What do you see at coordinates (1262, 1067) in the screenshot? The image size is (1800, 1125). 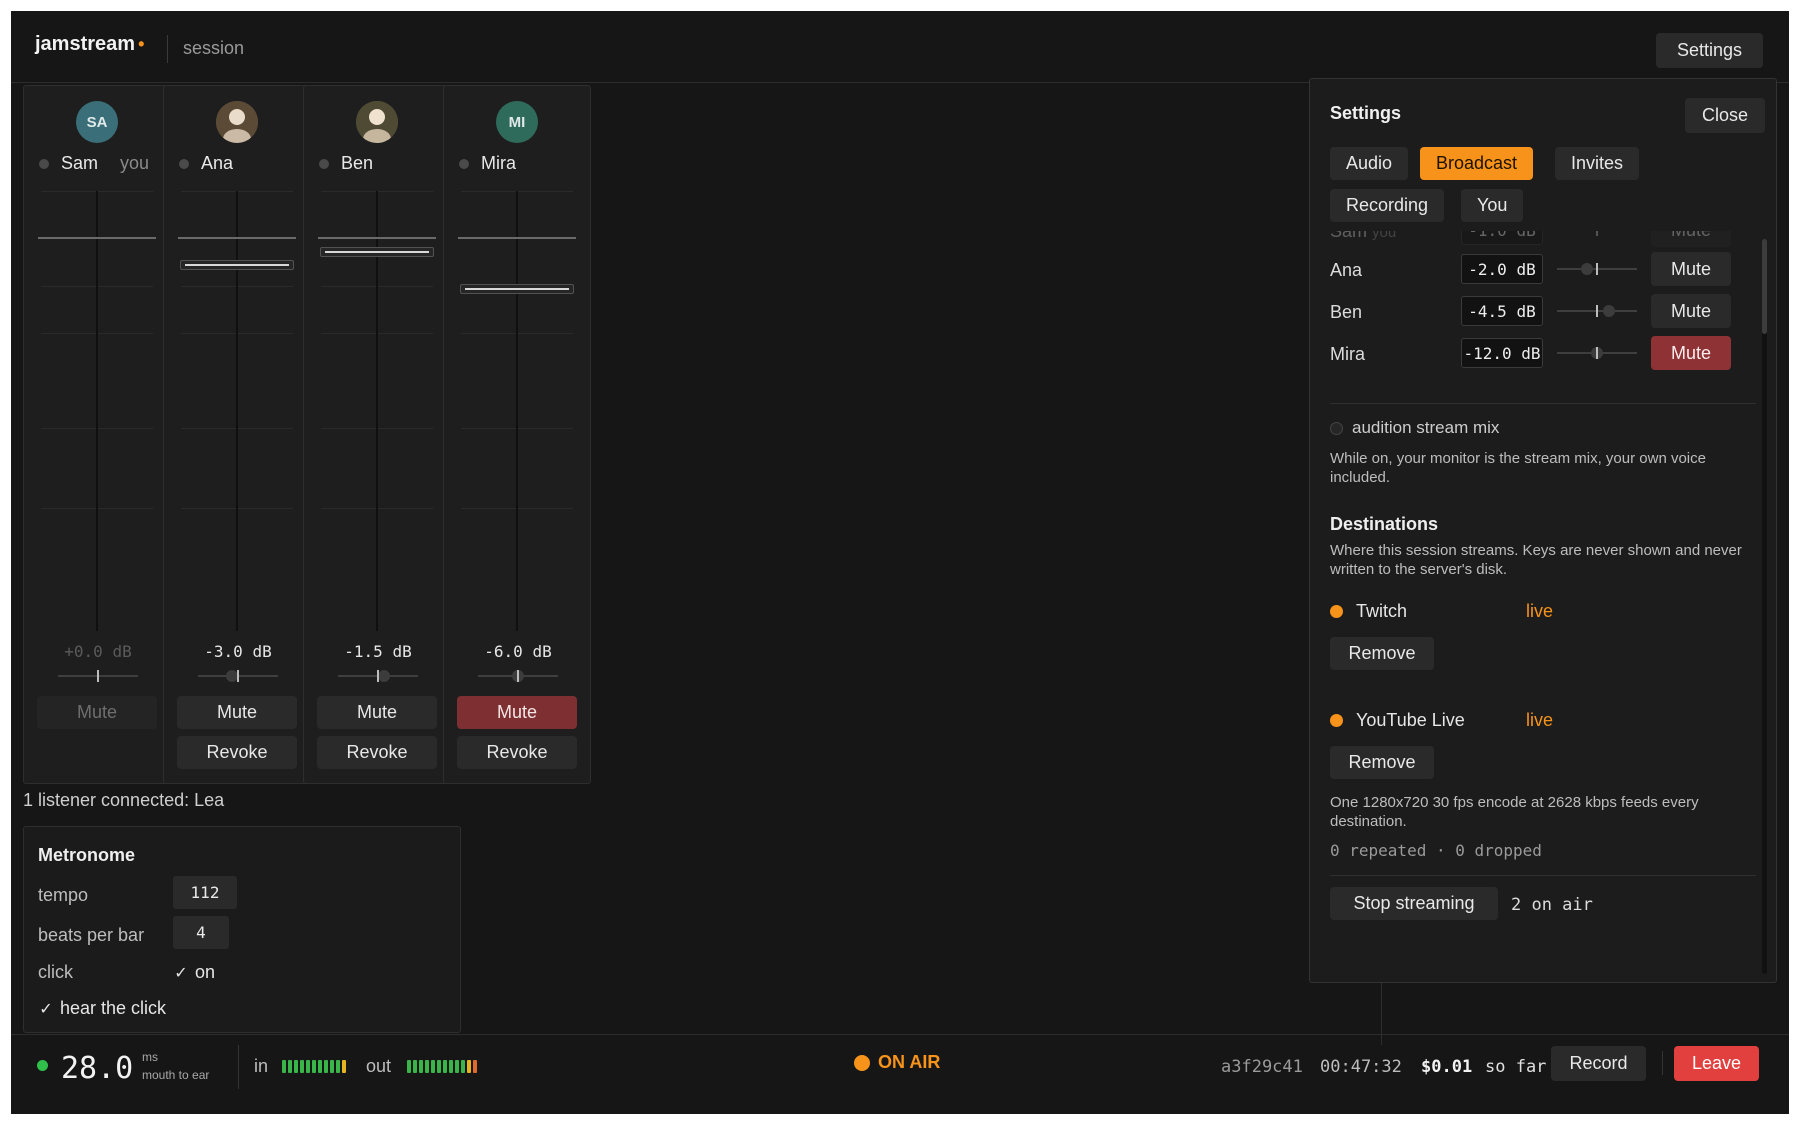 I see `session-id: a3f29c41` at bounding box center [1262, 1067].